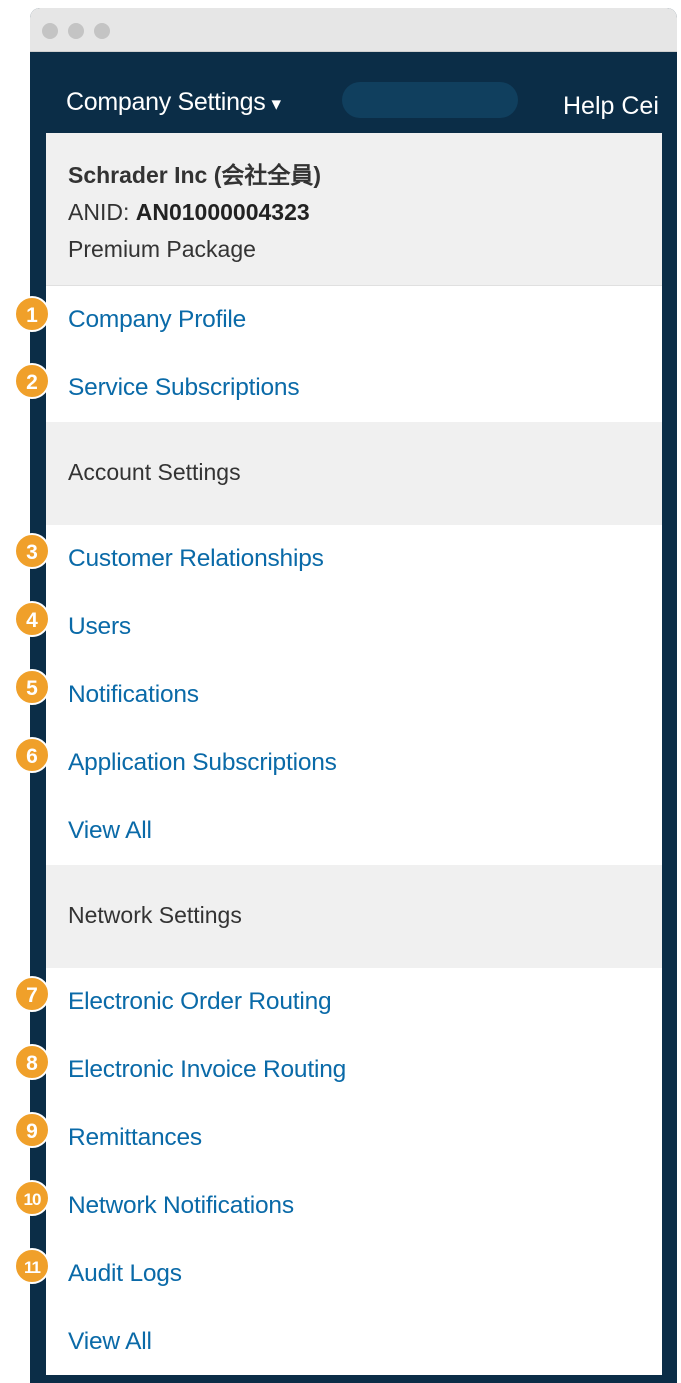  Describe the element at coordinates (353, 30) in the screenshot. I see `window-titlebar` at that location.